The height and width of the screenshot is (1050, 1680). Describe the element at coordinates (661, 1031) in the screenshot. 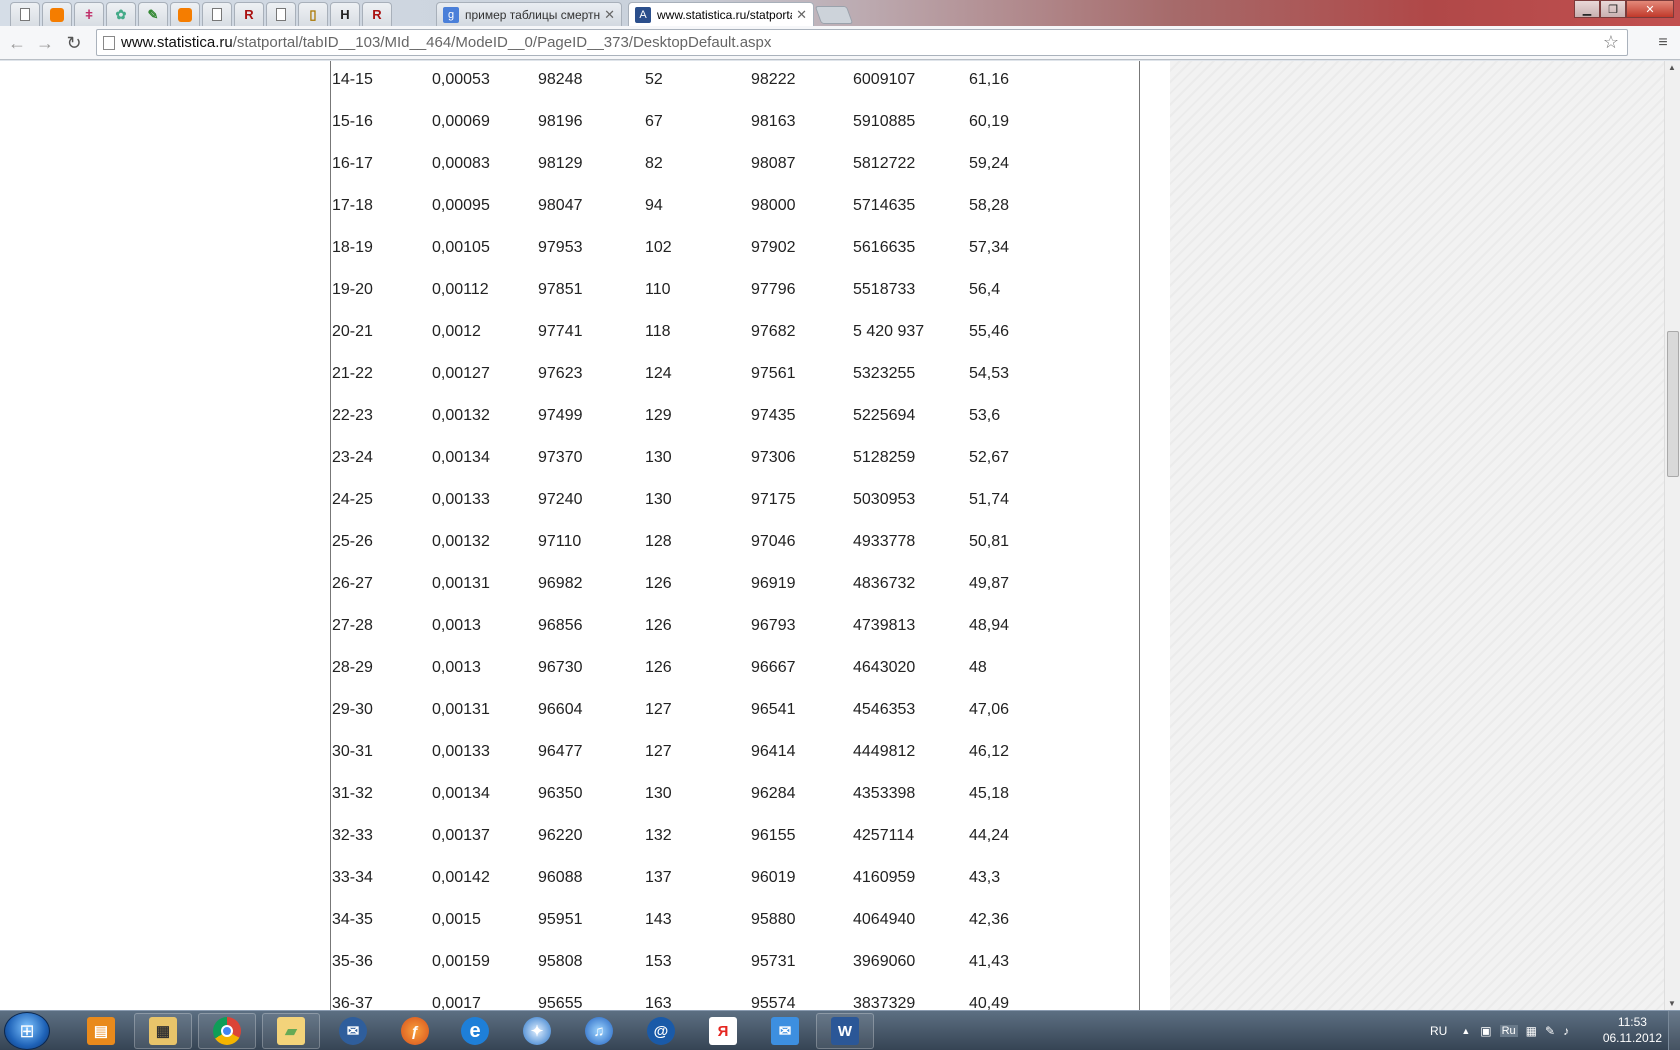

I see `taskbar-app-qip: @` at that location.